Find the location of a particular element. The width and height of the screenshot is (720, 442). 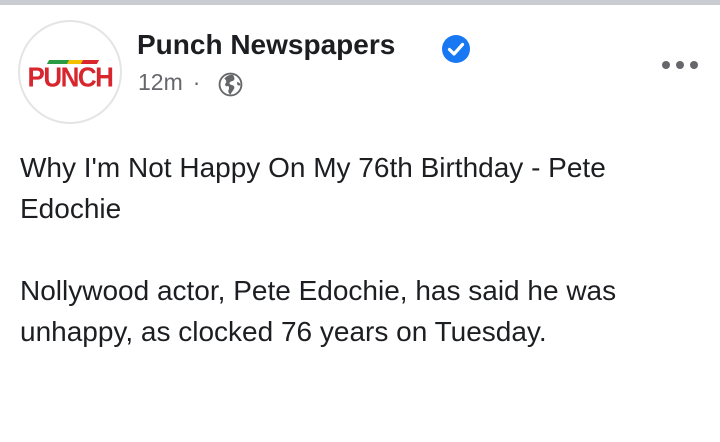

globe-icon is located at coordinates (230, 84).